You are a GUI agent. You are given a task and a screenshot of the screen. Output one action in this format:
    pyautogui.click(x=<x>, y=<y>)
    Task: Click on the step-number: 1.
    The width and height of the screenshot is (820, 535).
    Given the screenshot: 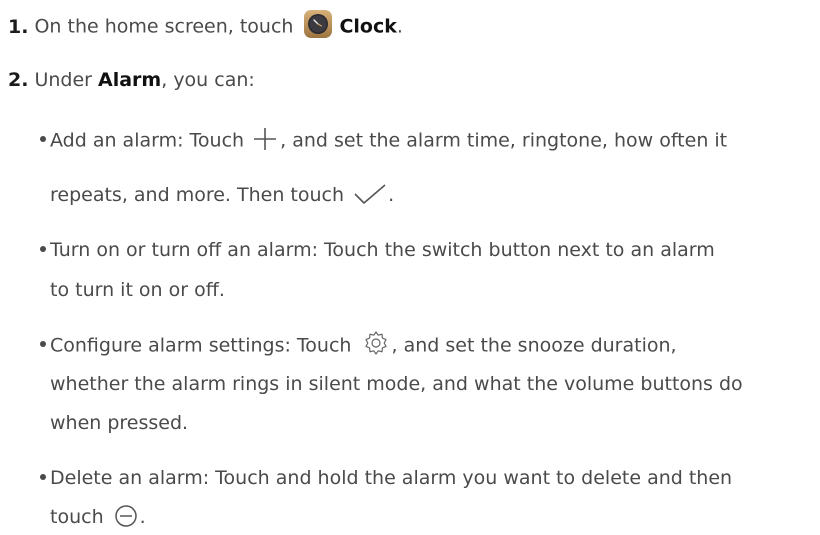 What is the action you would take?
    pyautogui.click(x=18, y=26)
    